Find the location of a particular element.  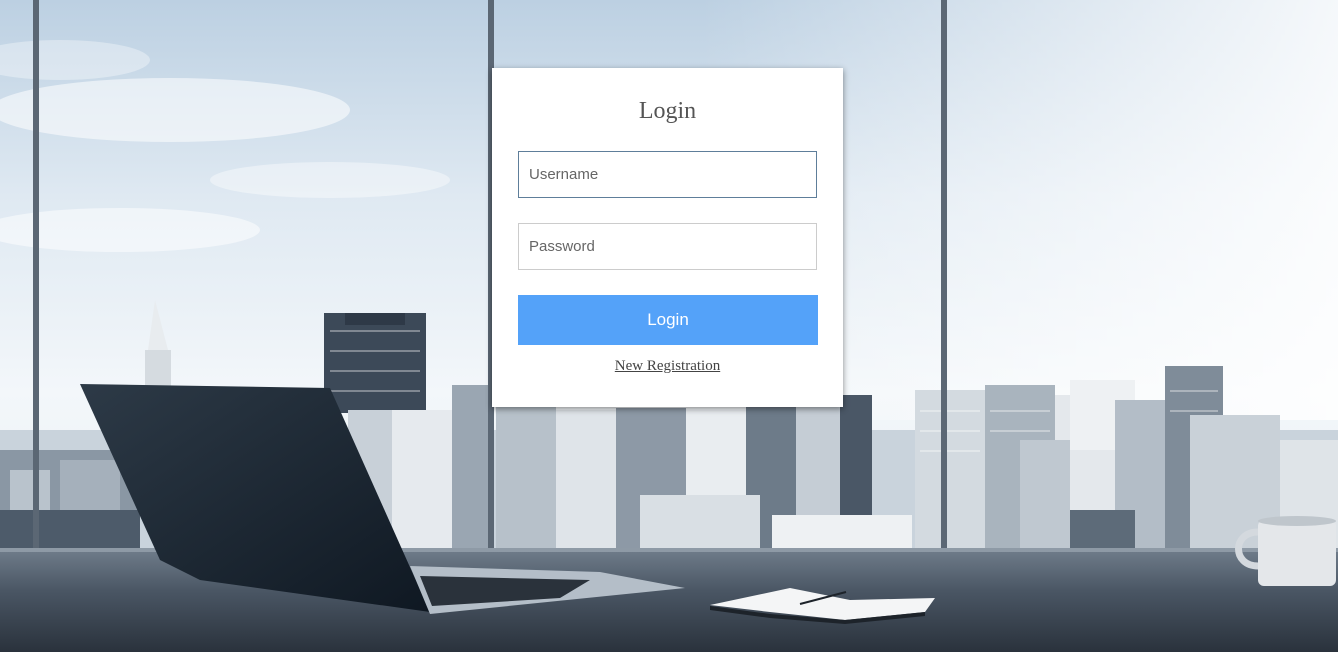

new-registration-link: New Registration is located at coordinates (667, 366).